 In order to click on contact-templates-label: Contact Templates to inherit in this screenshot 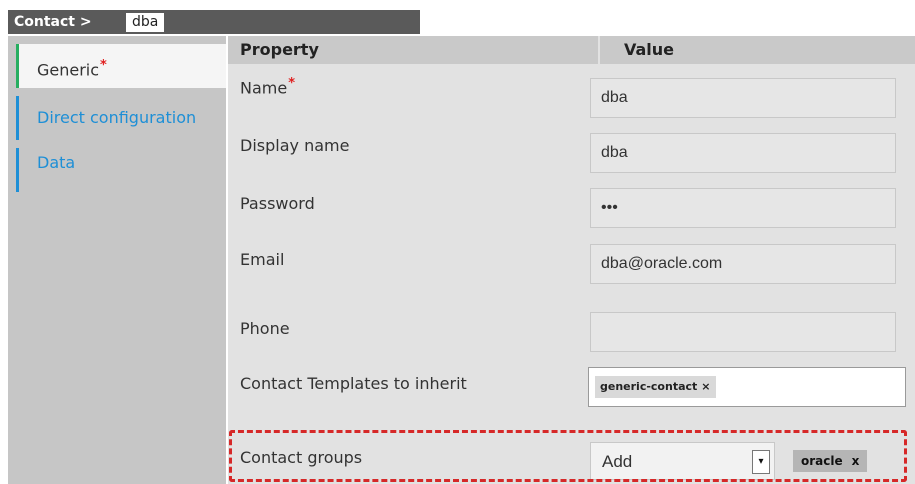, I will do `click(353, 383)`.